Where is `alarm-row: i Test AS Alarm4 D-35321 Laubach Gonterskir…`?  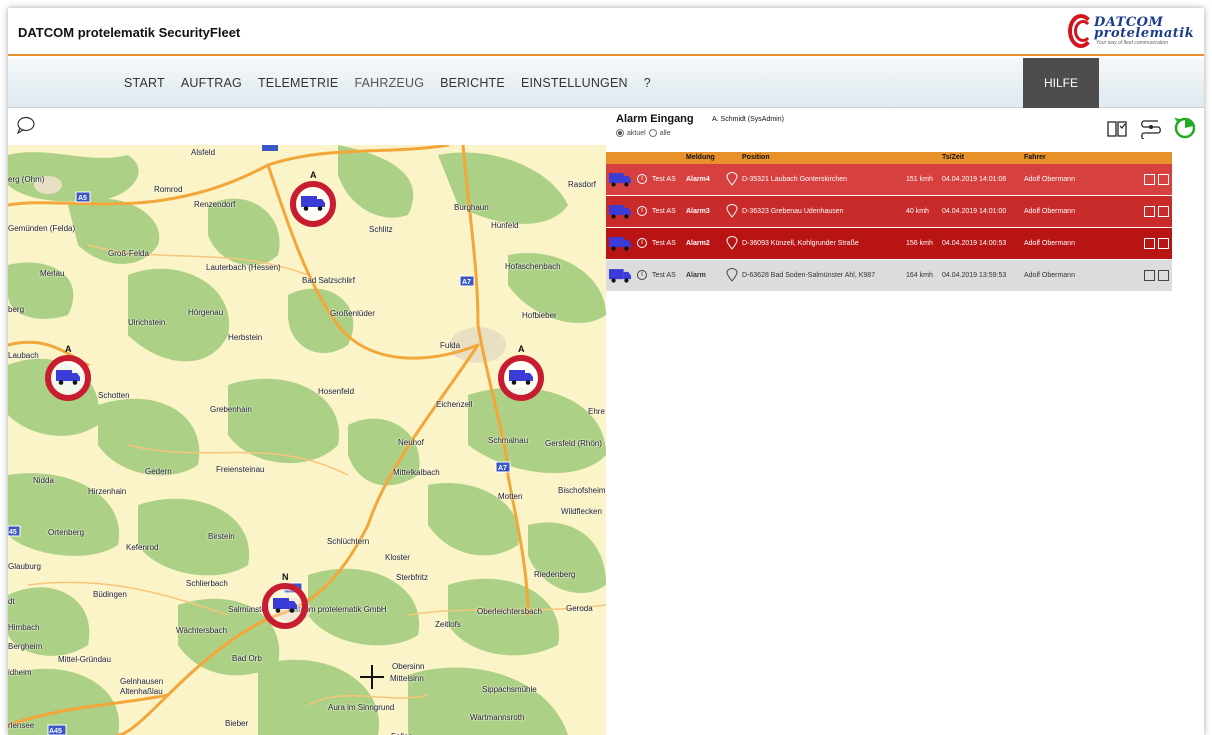 alarm-row: i Test AS Alarm4 D-35321 Laubach Gonterskir… is located at coordinates (889, 180).